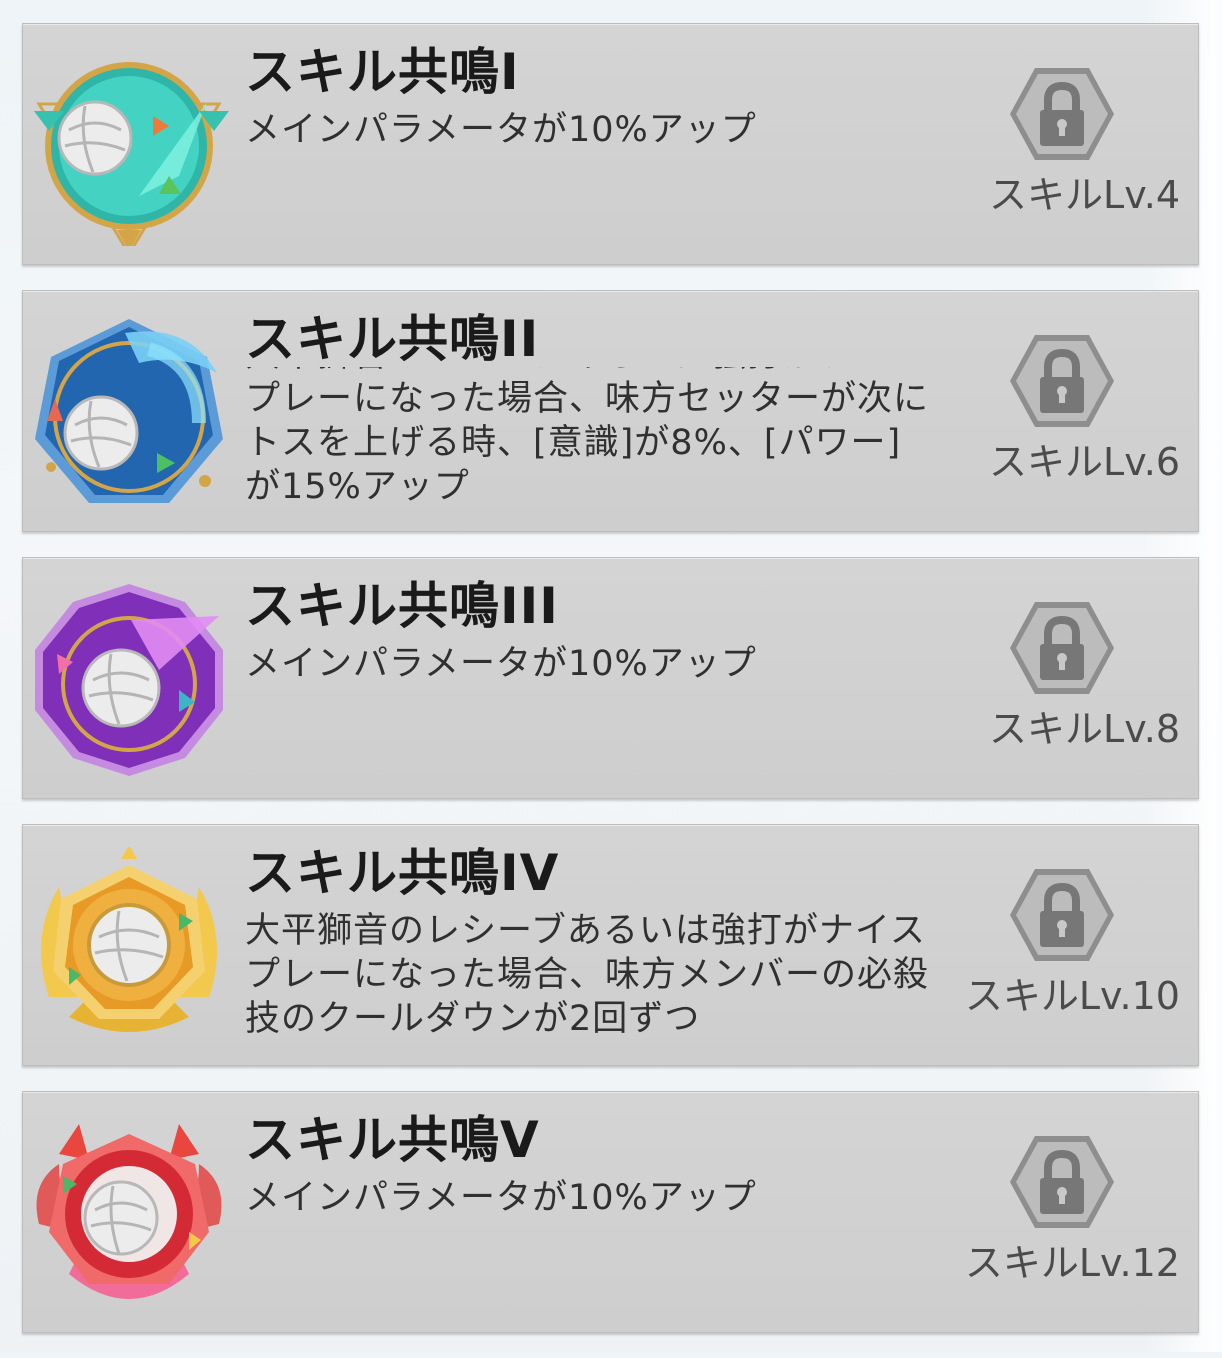 The width and height of the screenshot is (1222, 1358). Describe the element at coordinates (1072, 1263) in the screenshot. I see `unlock-level-label: スキルLv.12` at that location.